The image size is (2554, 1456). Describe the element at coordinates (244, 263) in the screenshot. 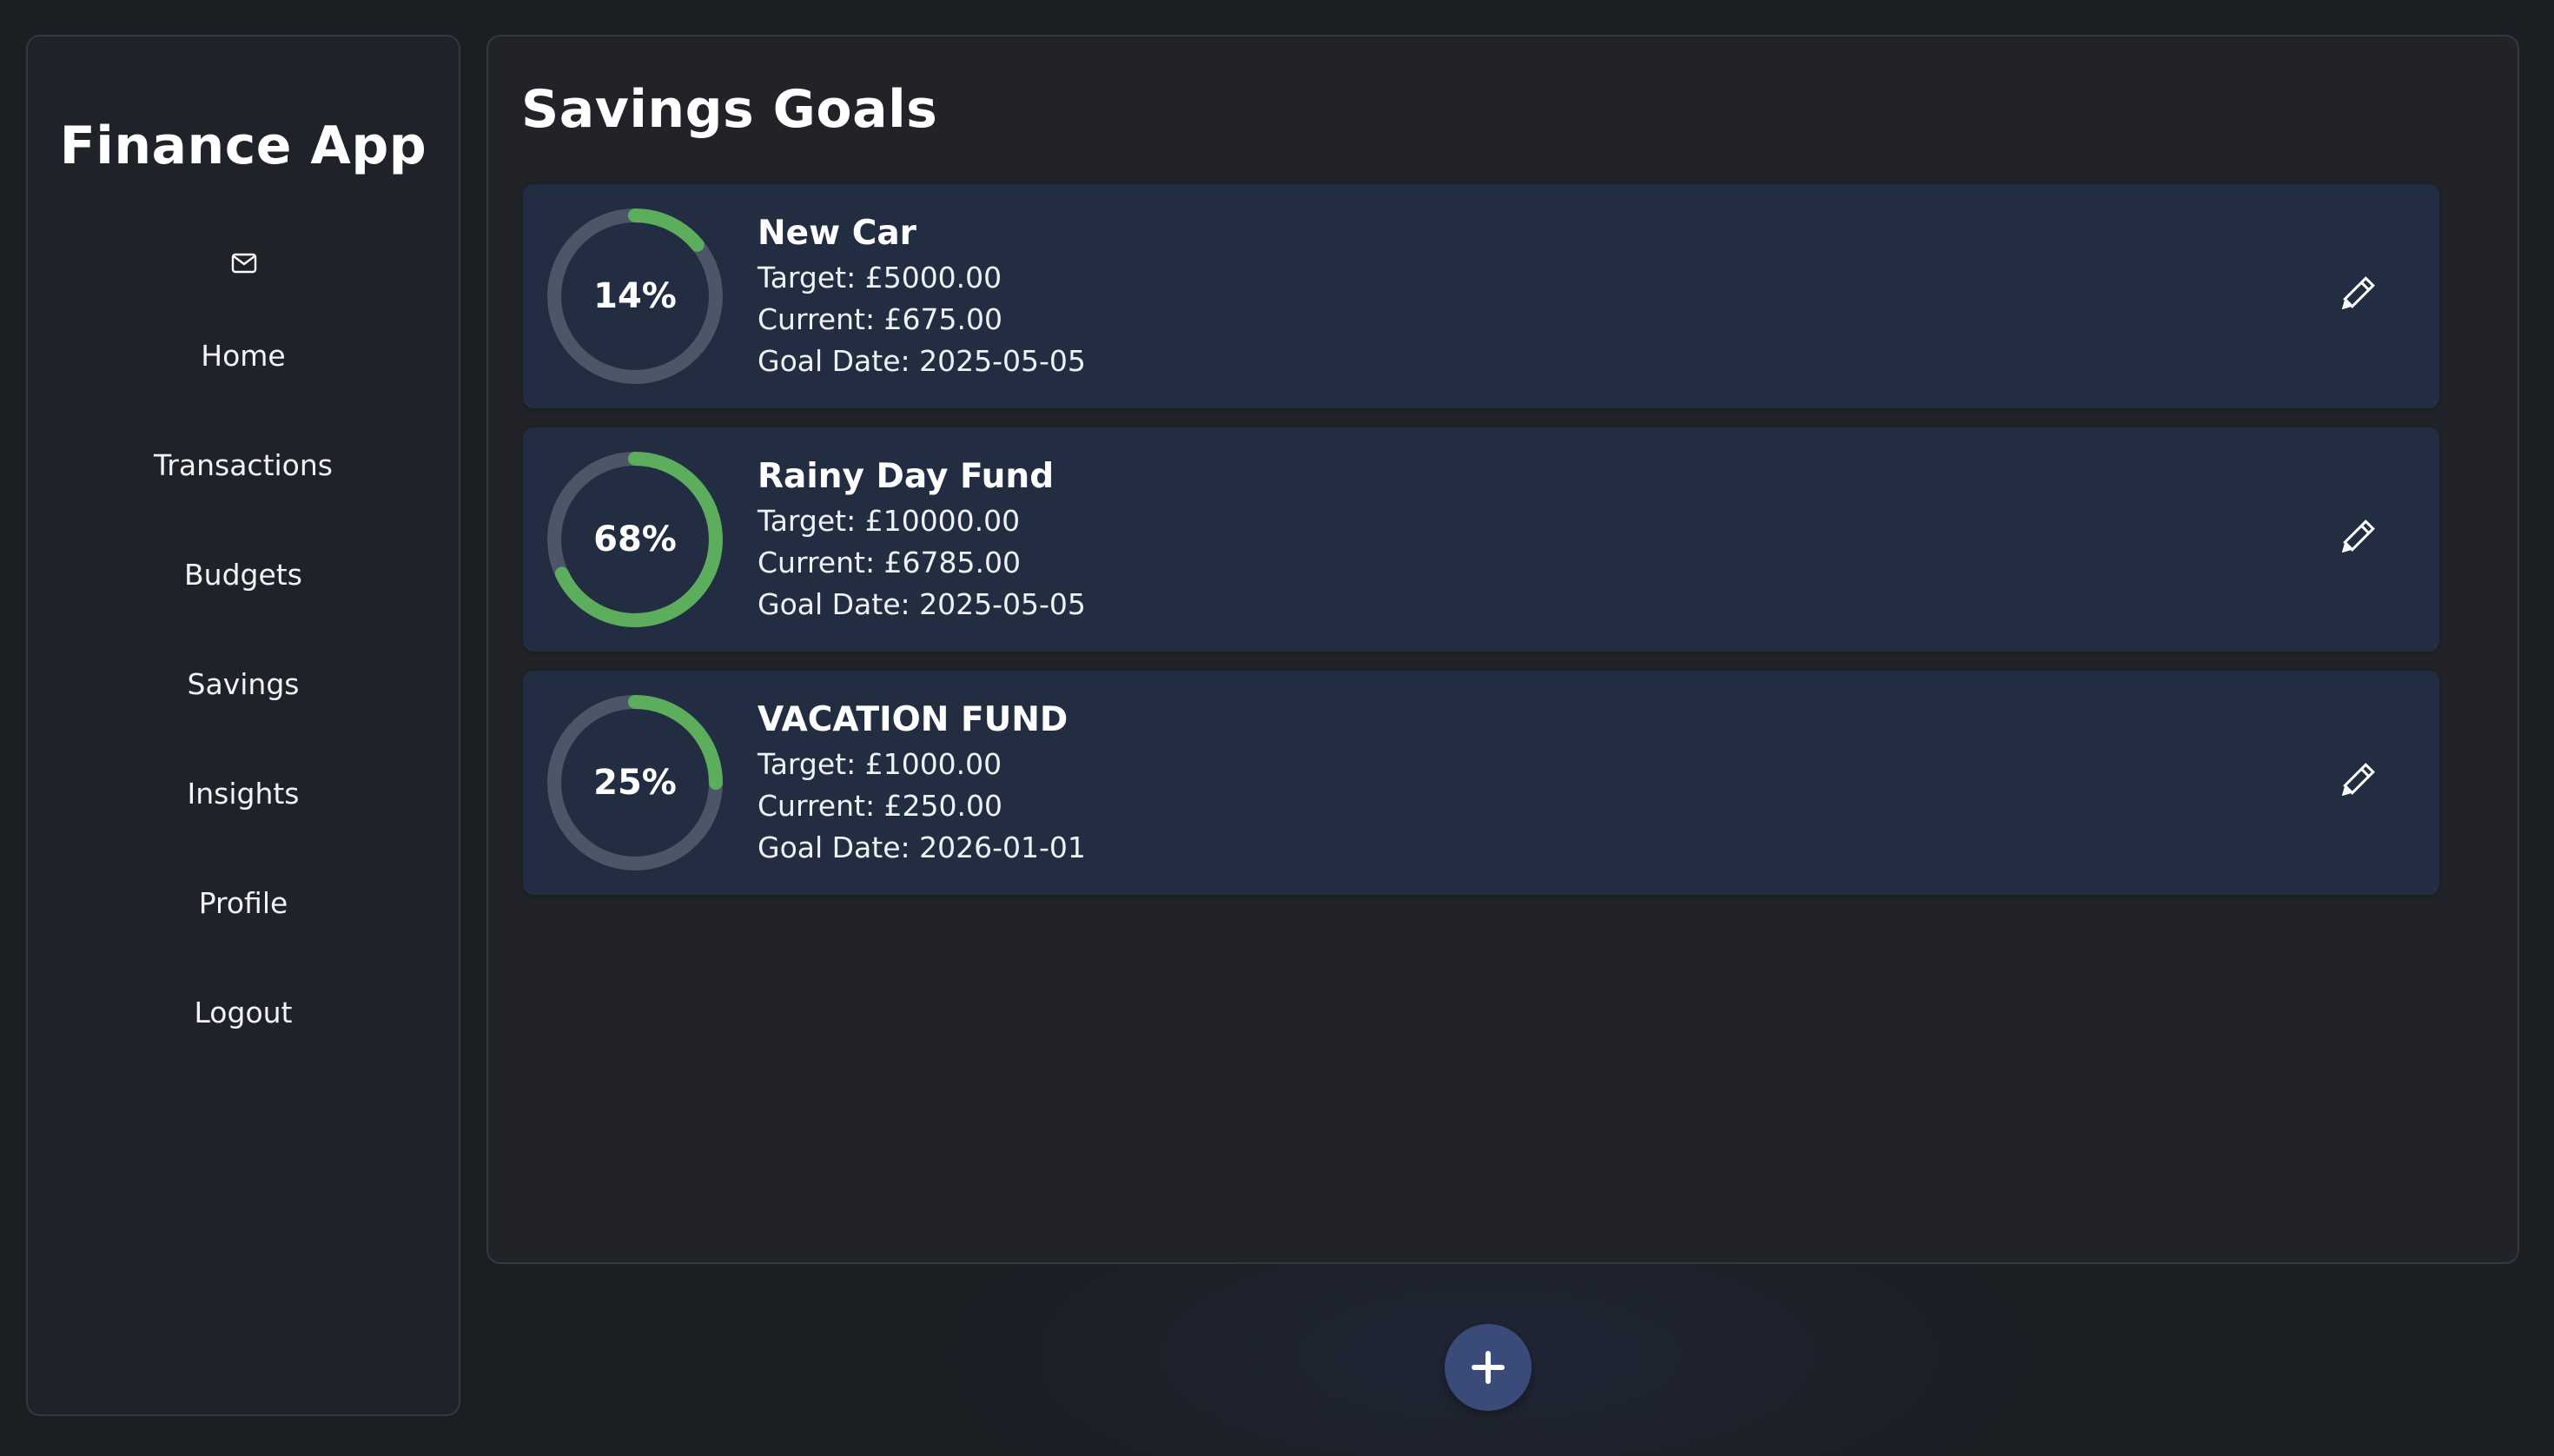

I see `envelope-icon` at that location.